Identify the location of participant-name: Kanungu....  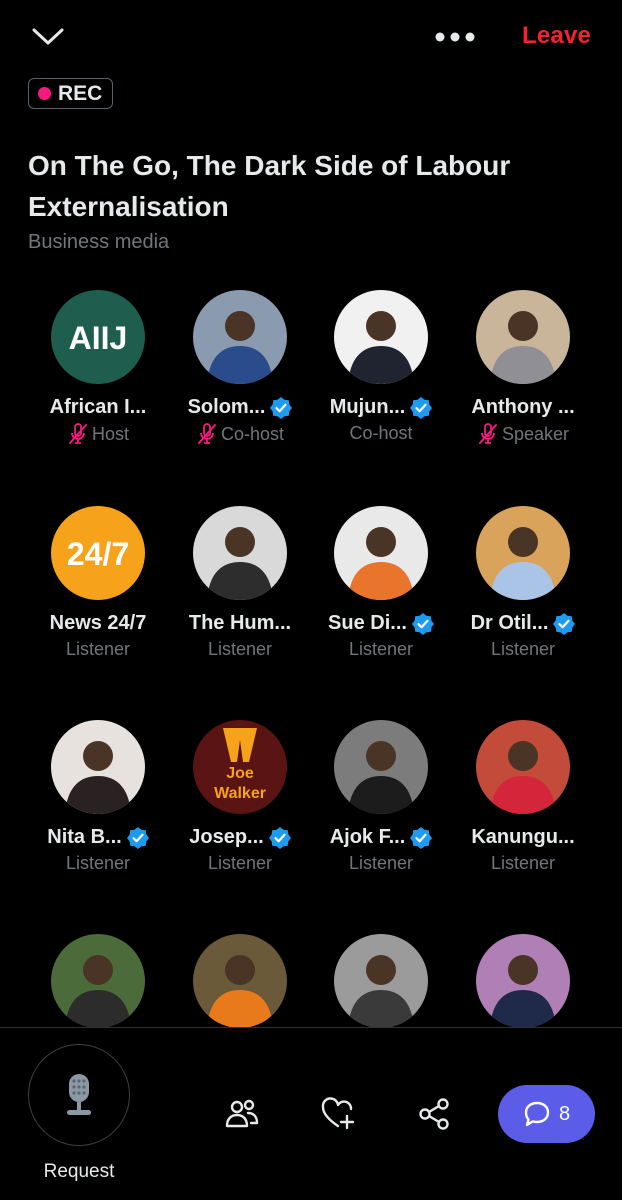
(523, 837).